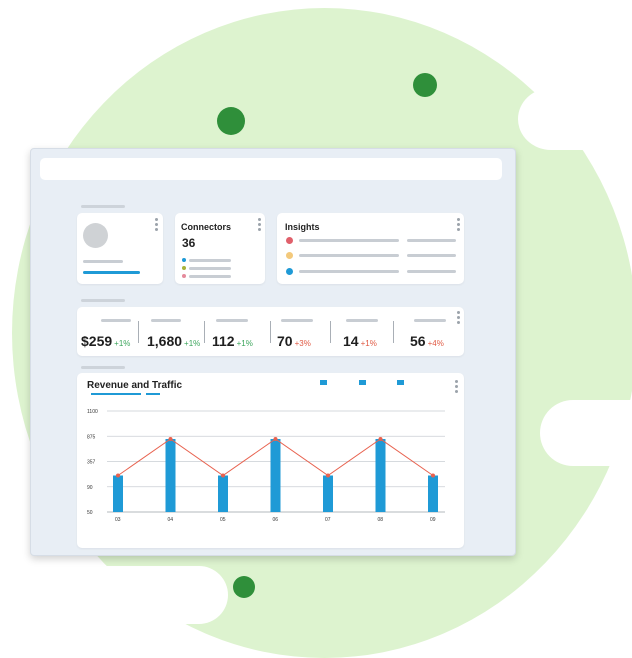 This screenshot has width=632, height=658. What do you see at coordinates (259, 225) in the screenshot?
I see `connectors-card-menu-icon` at bounding box center [259, 225].